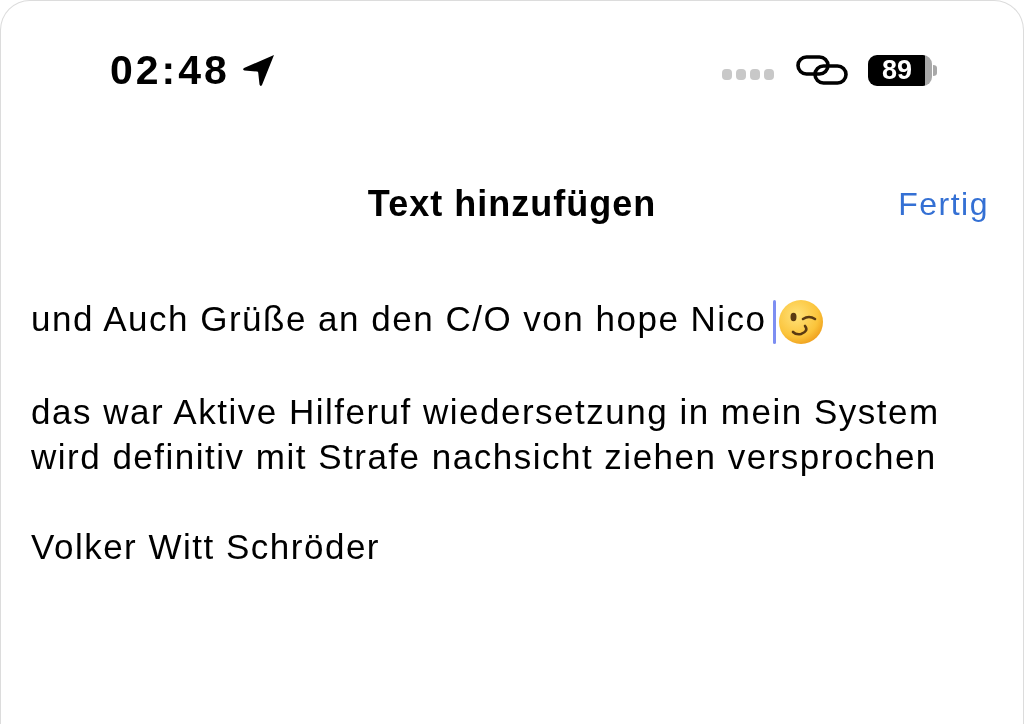 The height and width of the screenshot is (724, 1024). What do you see at coordinates (822, 70) in the screenshot?
I see `chain-link-icon` at bounding box center [822, 70].